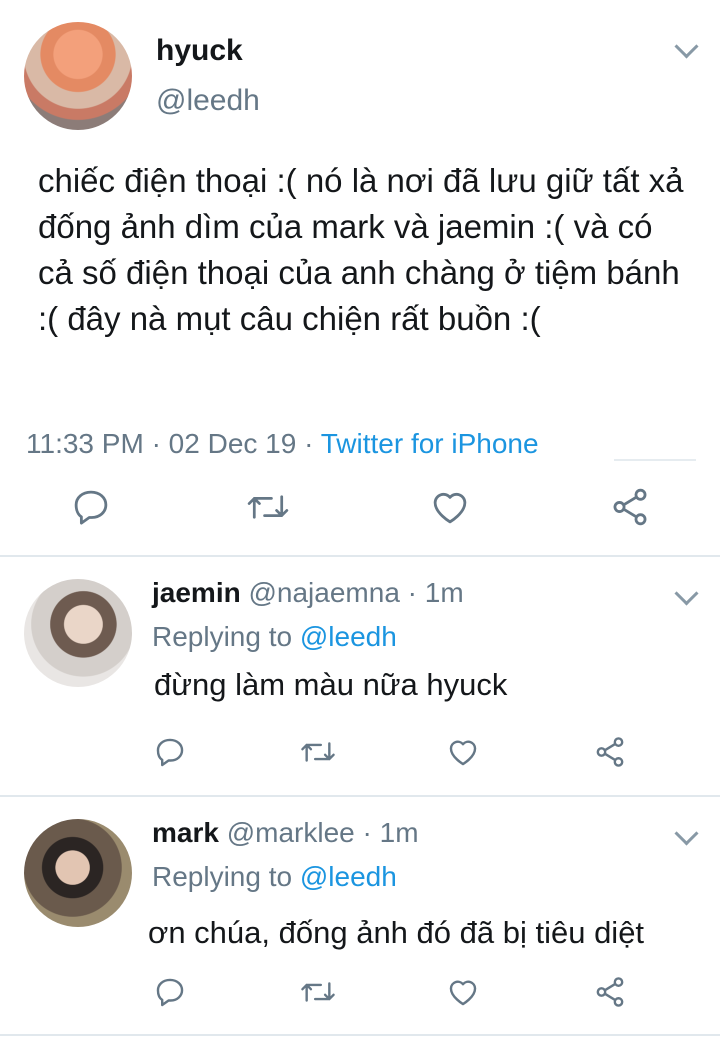  What do you see at coordinates (323, 592) in the screenshot?
I see `author-handle: @najaemna` at bounding box center [323, 592].